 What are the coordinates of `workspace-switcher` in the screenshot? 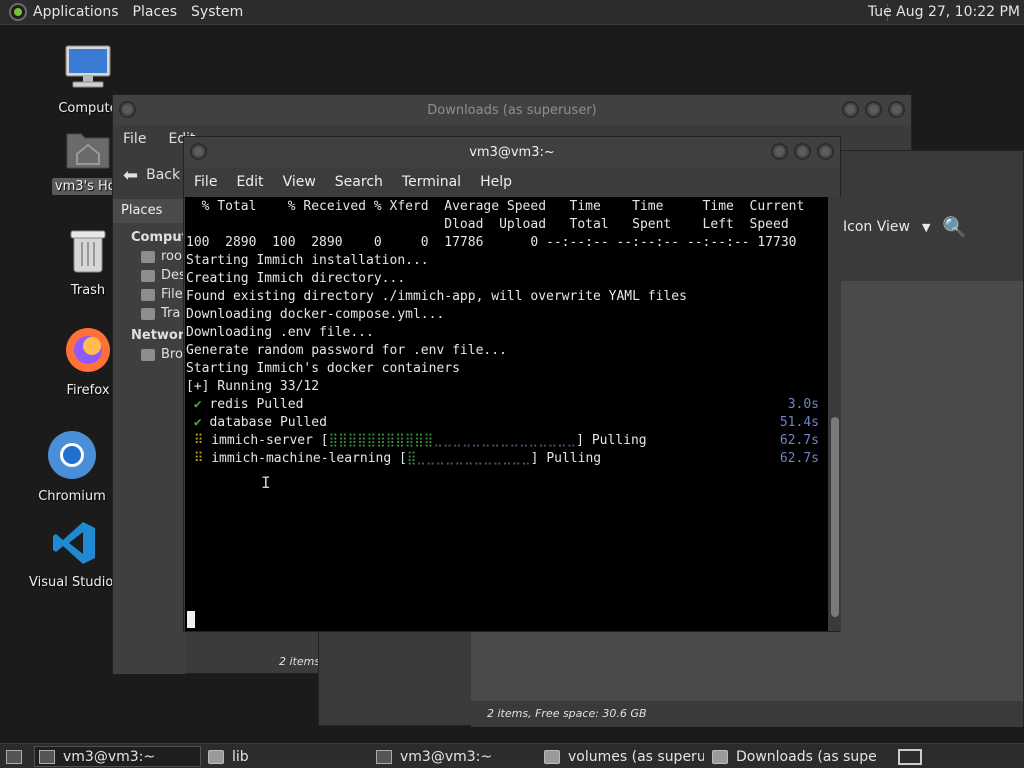 It's located at (911, 756).